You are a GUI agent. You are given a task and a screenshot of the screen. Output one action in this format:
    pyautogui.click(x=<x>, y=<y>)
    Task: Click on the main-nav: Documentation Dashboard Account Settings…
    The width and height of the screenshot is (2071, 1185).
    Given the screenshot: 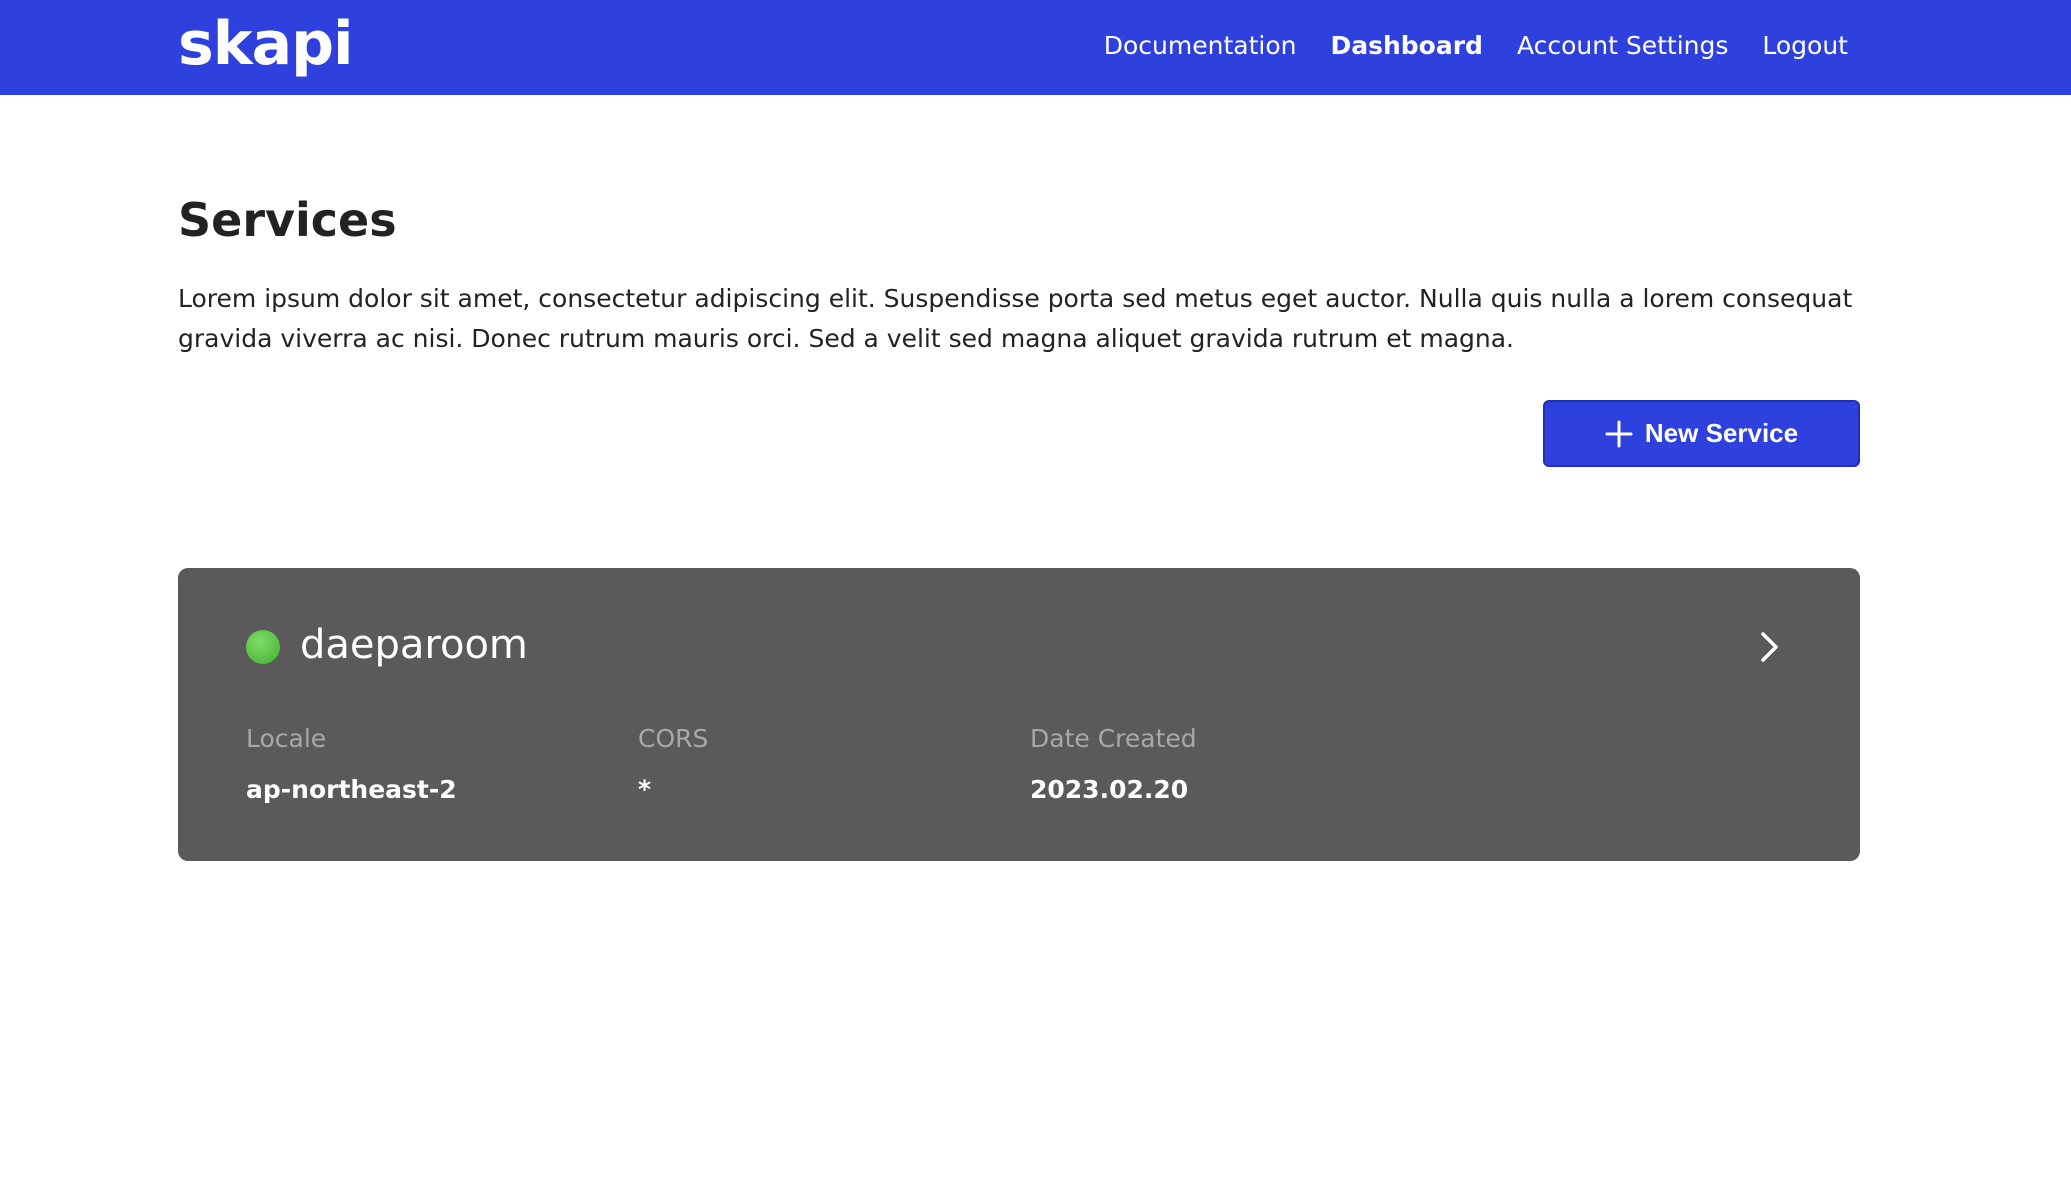 What is the action you would take?
    pyautogui.click(x=1476, y=45)
    